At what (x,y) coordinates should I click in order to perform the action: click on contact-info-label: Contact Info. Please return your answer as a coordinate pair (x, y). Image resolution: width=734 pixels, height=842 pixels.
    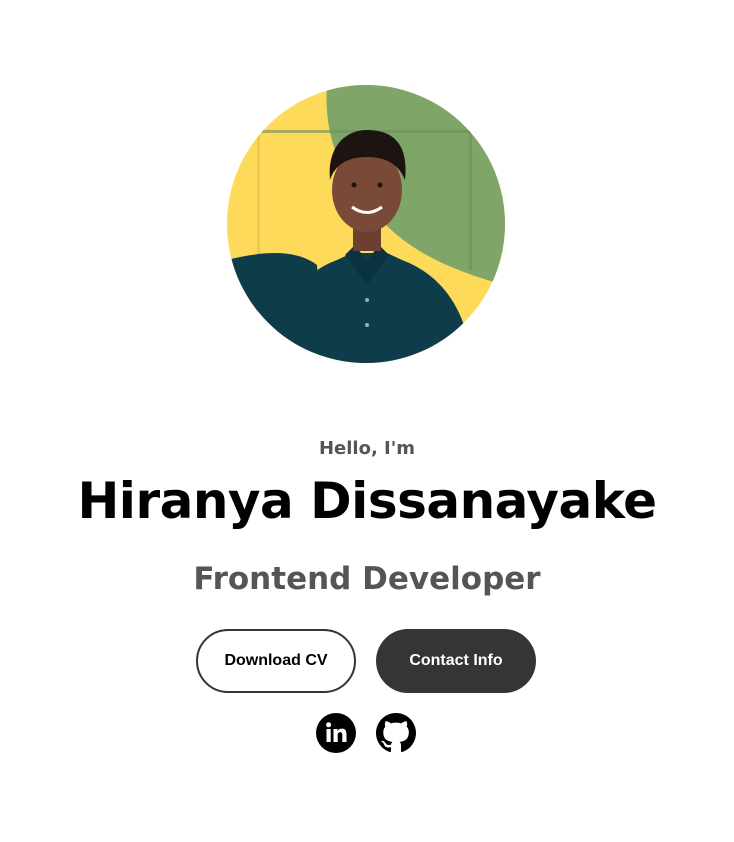
    Looking at the image, I should click on (456, 660).